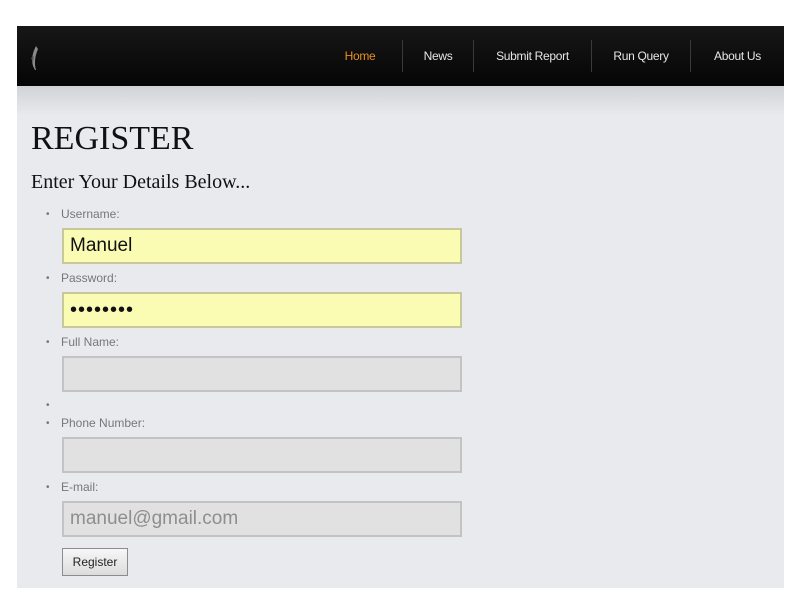 This screenshot has height=600, width=800. Describe the element at coordinates (262, 519) in the screenshot. I see `email-input` at that location.